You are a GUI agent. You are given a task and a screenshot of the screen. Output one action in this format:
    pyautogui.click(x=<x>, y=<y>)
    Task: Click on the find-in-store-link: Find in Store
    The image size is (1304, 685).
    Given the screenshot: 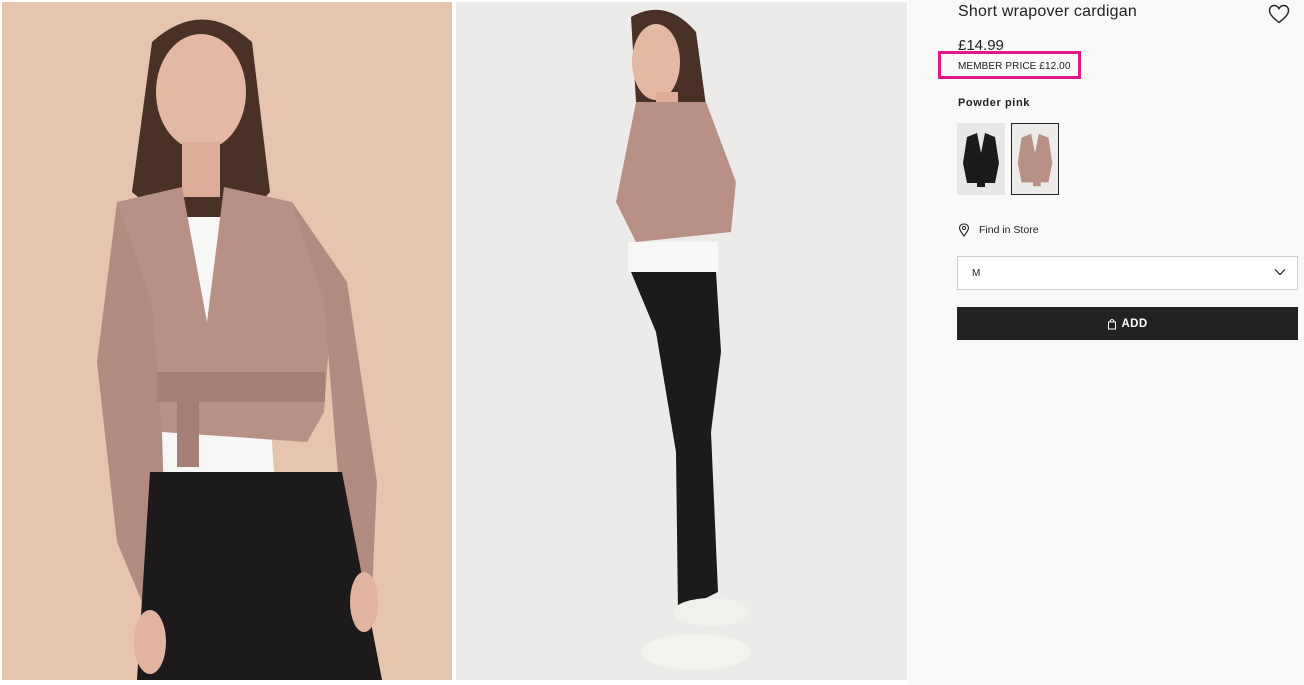 What is the action you would take?
    pyautogui.click(x=998, y=230)
    